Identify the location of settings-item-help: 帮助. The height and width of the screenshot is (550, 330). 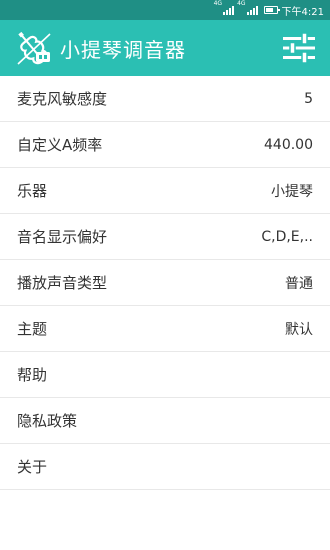
(165, 375).